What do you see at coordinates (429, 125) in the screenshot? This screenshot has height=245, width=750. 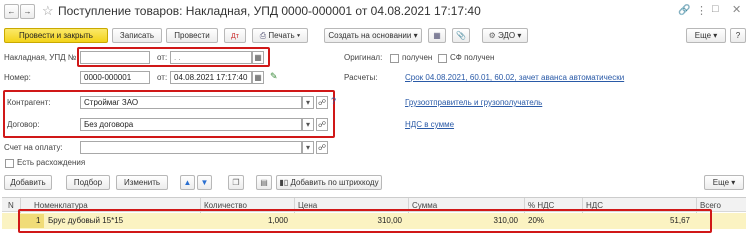 I see `vat-in-sum-link: НДС в сумме` at bounding box center [429, 125].